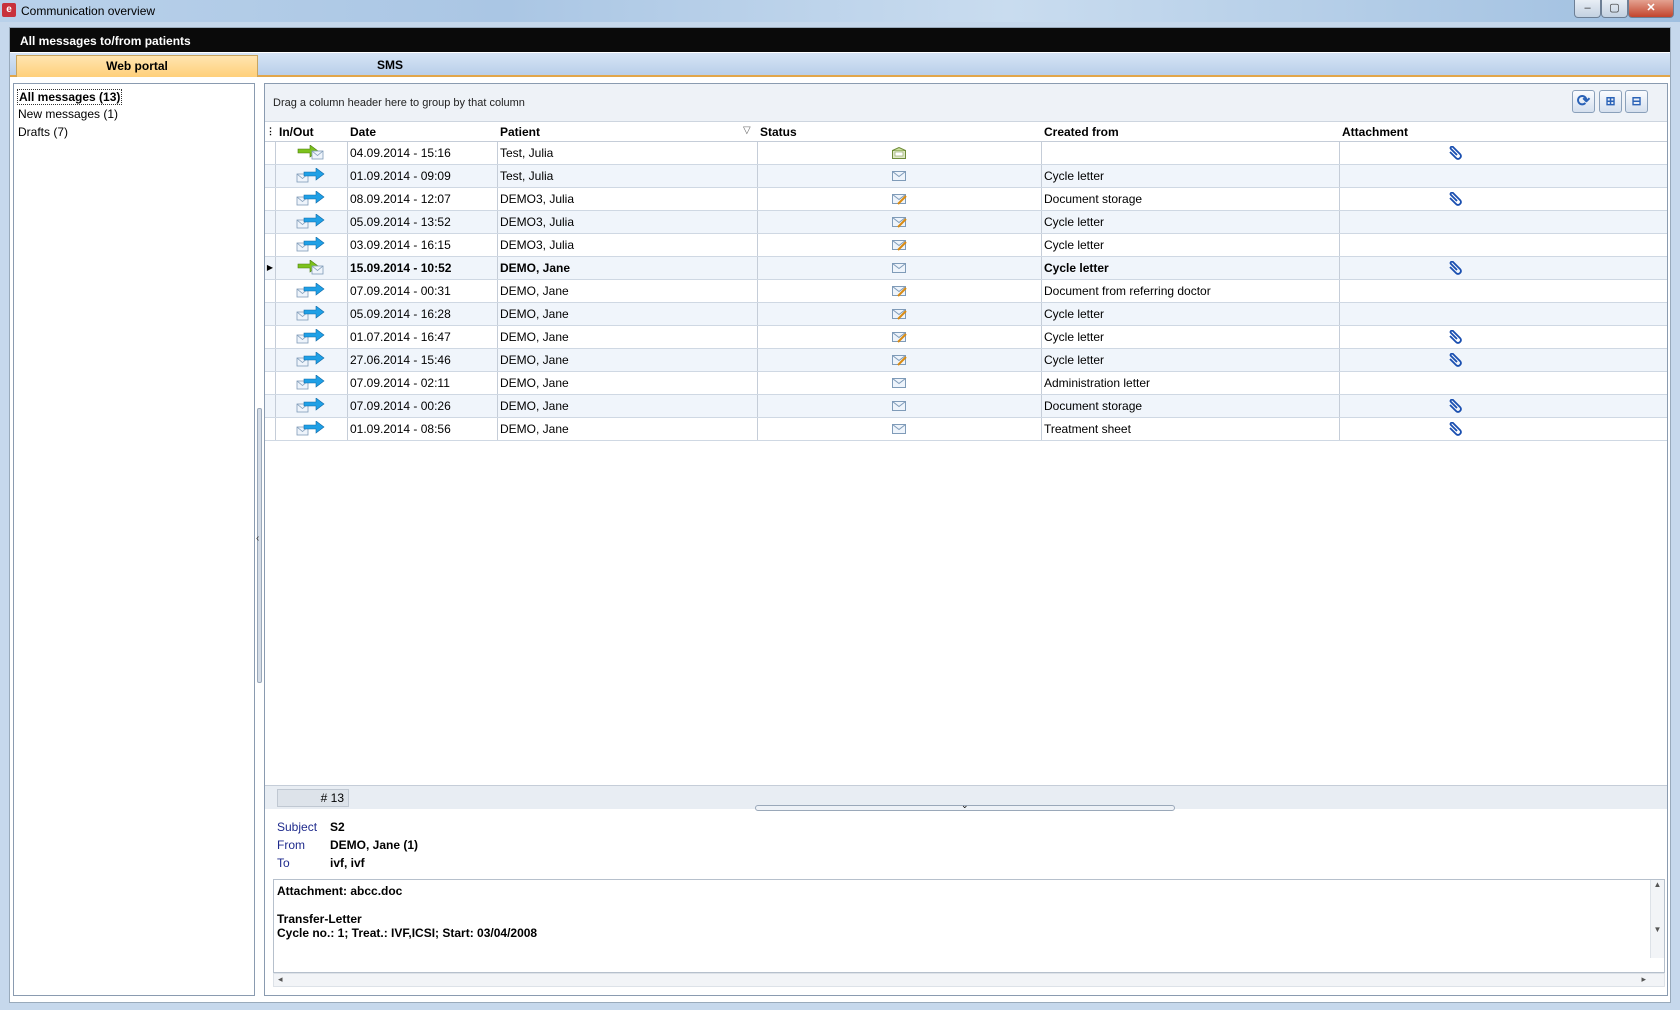  Describe the element at coordinates (137, 66) in the screenshot. I see `tab-web-portal: Web portal` at that location.